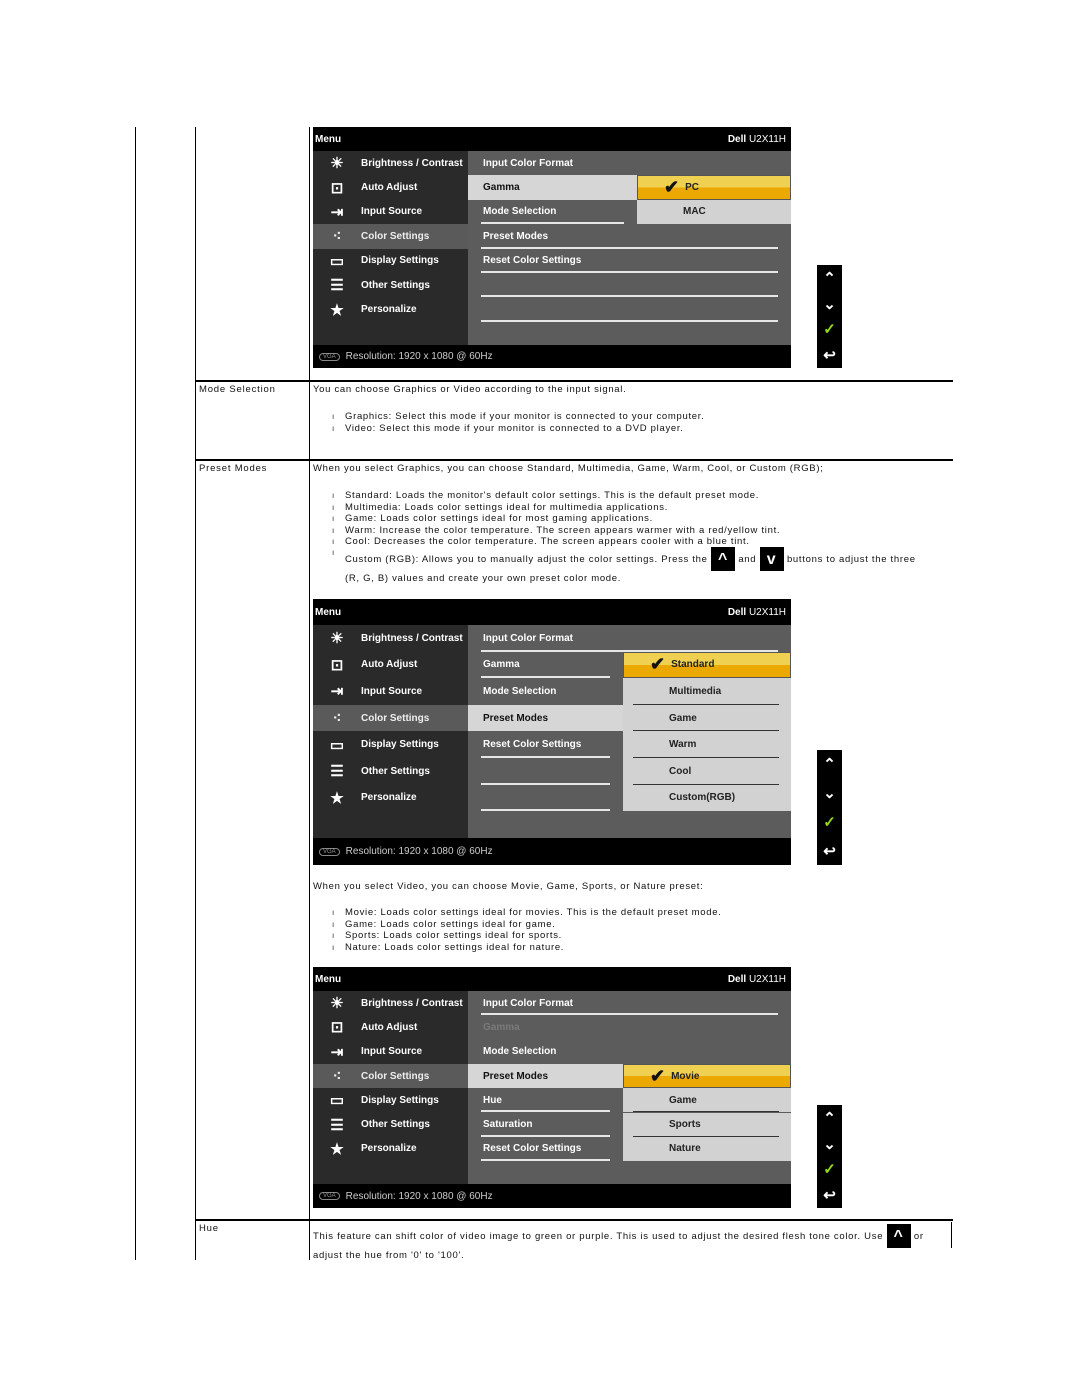  I want to click on osd-option-label: Game, so click(683, 718).